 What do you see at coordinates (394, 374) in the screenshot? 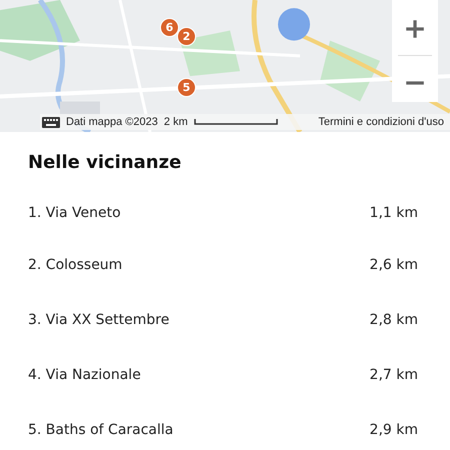
I see `distance: 2,7 km` at bounding box center [394, 374].